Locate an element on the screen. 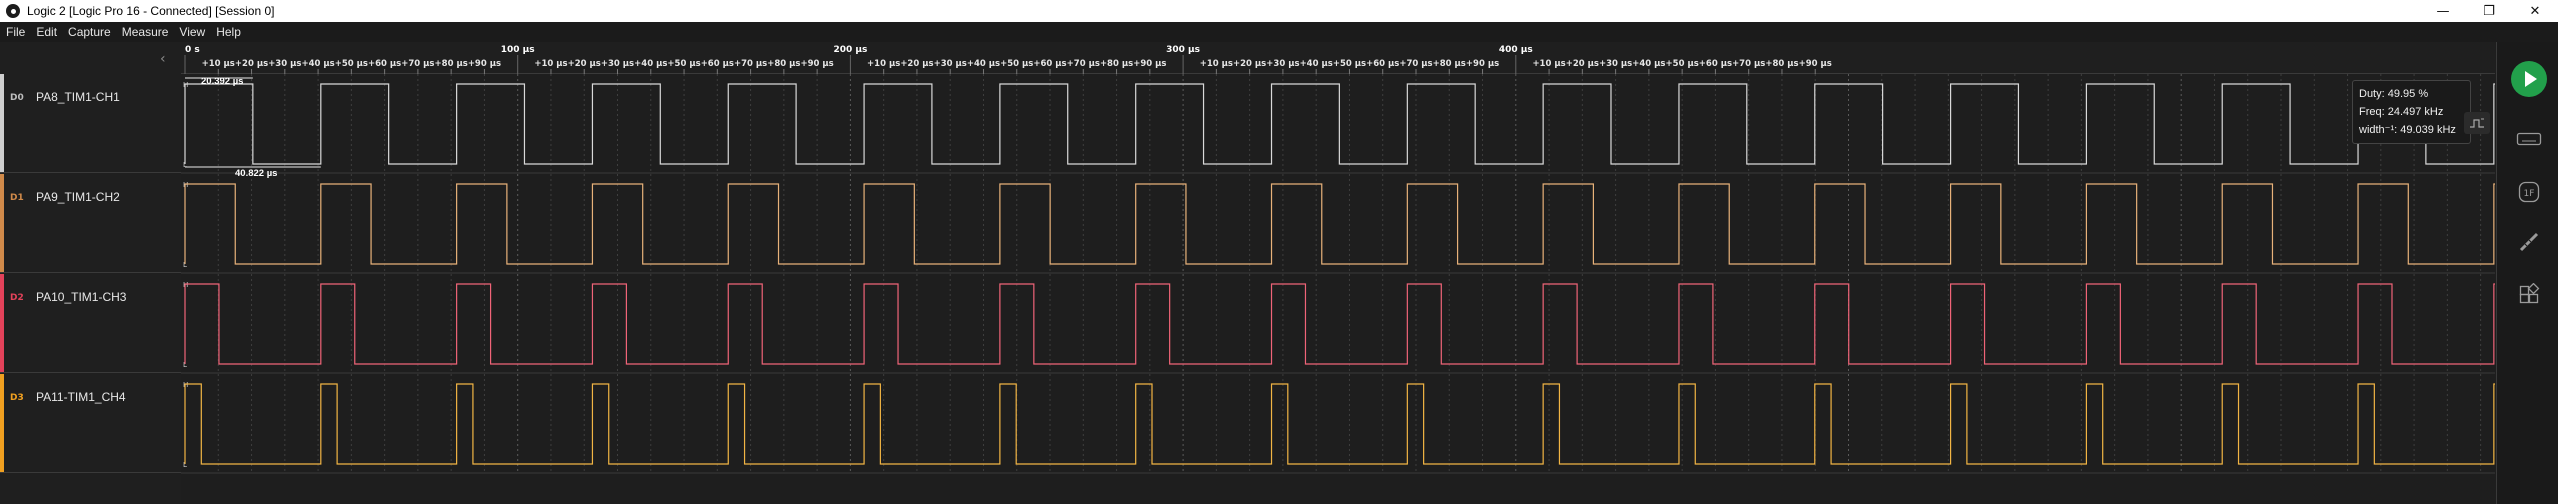 This screenshot has width=2558, height=504. menu-help: Help is located at coordinates (228, 32).